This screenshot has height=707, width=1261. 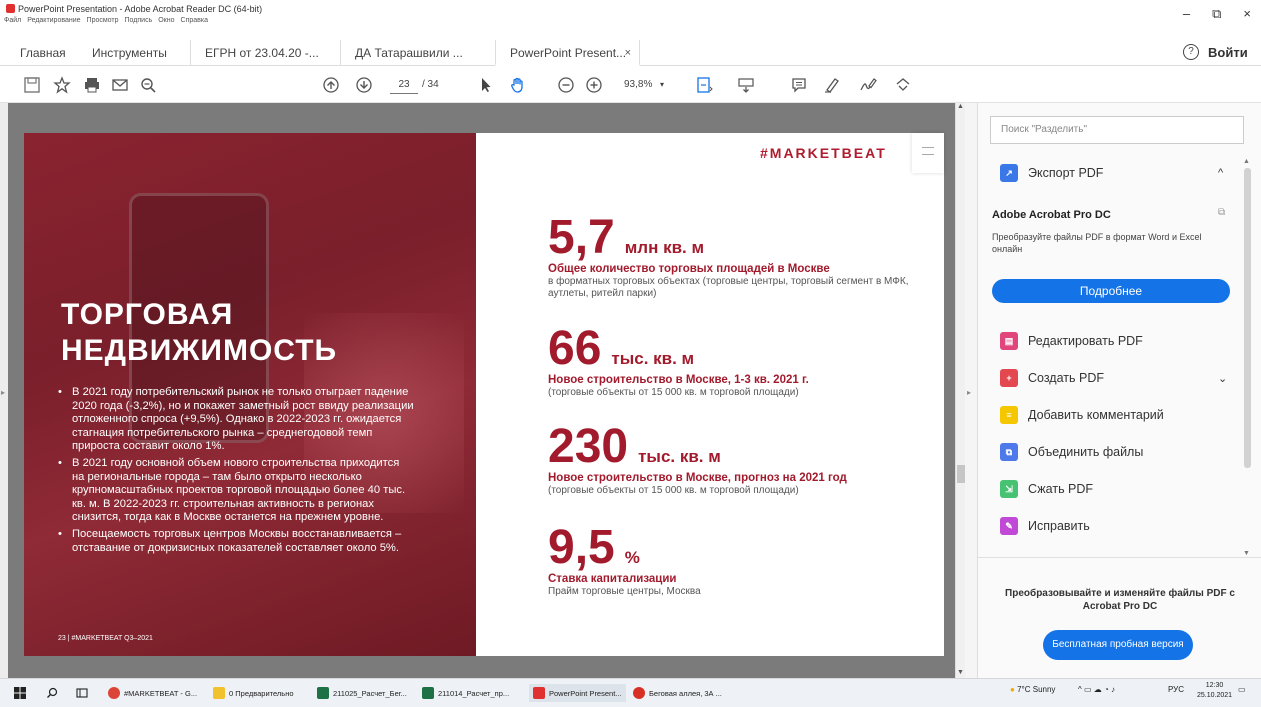 I want to click on page-thumbnail-menu, so click(x=928, y=153).